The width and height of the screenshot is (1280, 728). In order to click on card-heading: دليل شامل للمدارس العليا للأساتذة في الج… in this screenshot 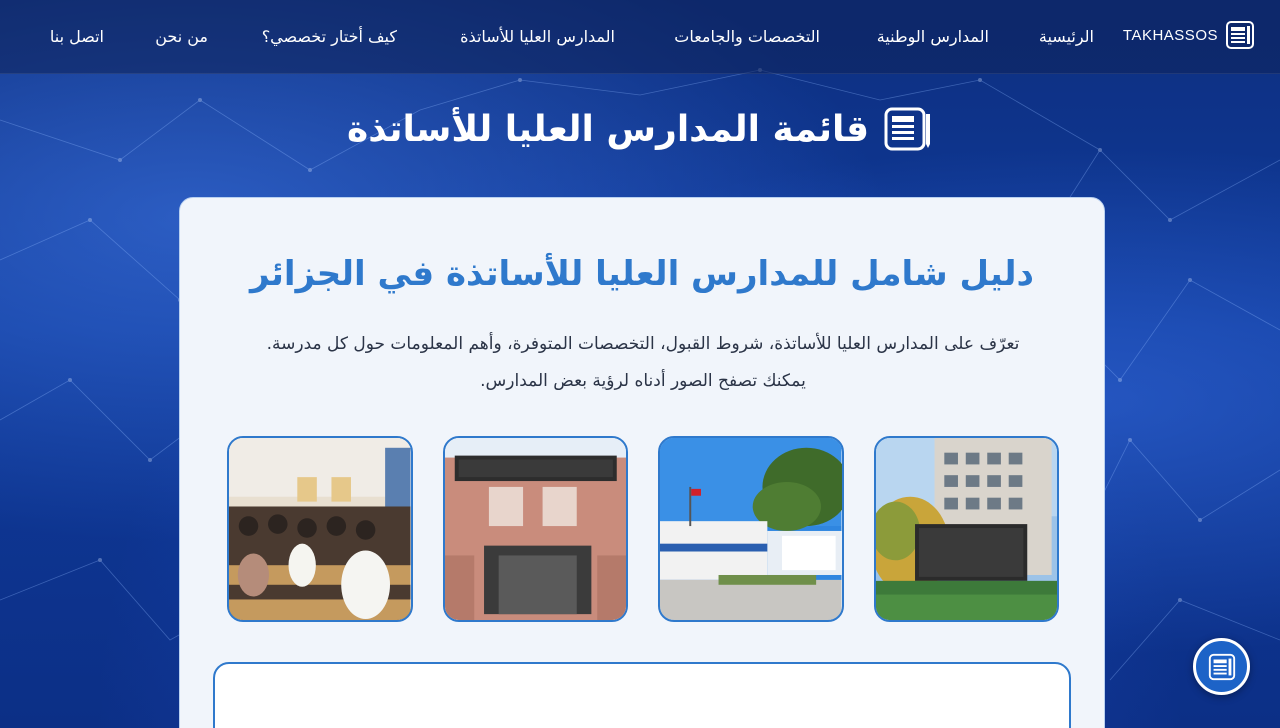, I will do `click(642, 274)`.